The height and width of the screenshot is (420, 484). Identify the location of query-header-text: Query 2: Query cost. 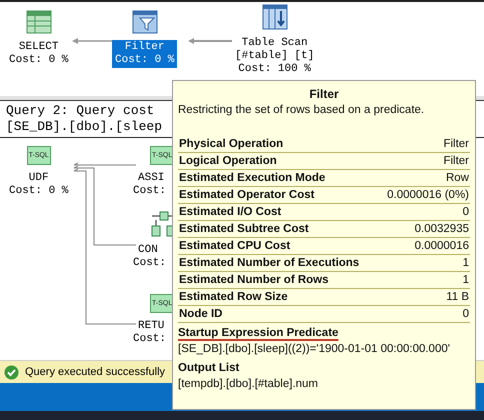
(80, 111).